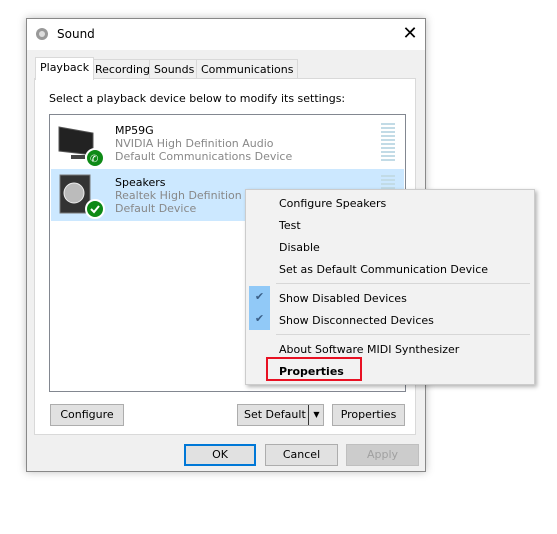 Image resolution: width=557 pixels, height=534 pixels. What do you see at coordinates (220, 455) in the screenshot?
I see `ok-button: OK` at bounding box center [220, 455].